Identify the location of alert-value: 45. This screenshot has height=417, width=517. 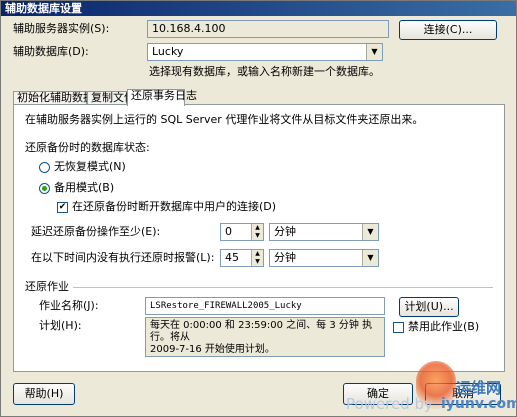
(232, 257).